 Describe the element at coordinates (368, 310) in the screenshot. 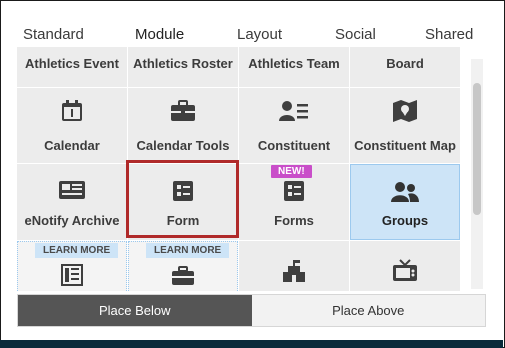

I see `place-above-button: Place Above` at that location.